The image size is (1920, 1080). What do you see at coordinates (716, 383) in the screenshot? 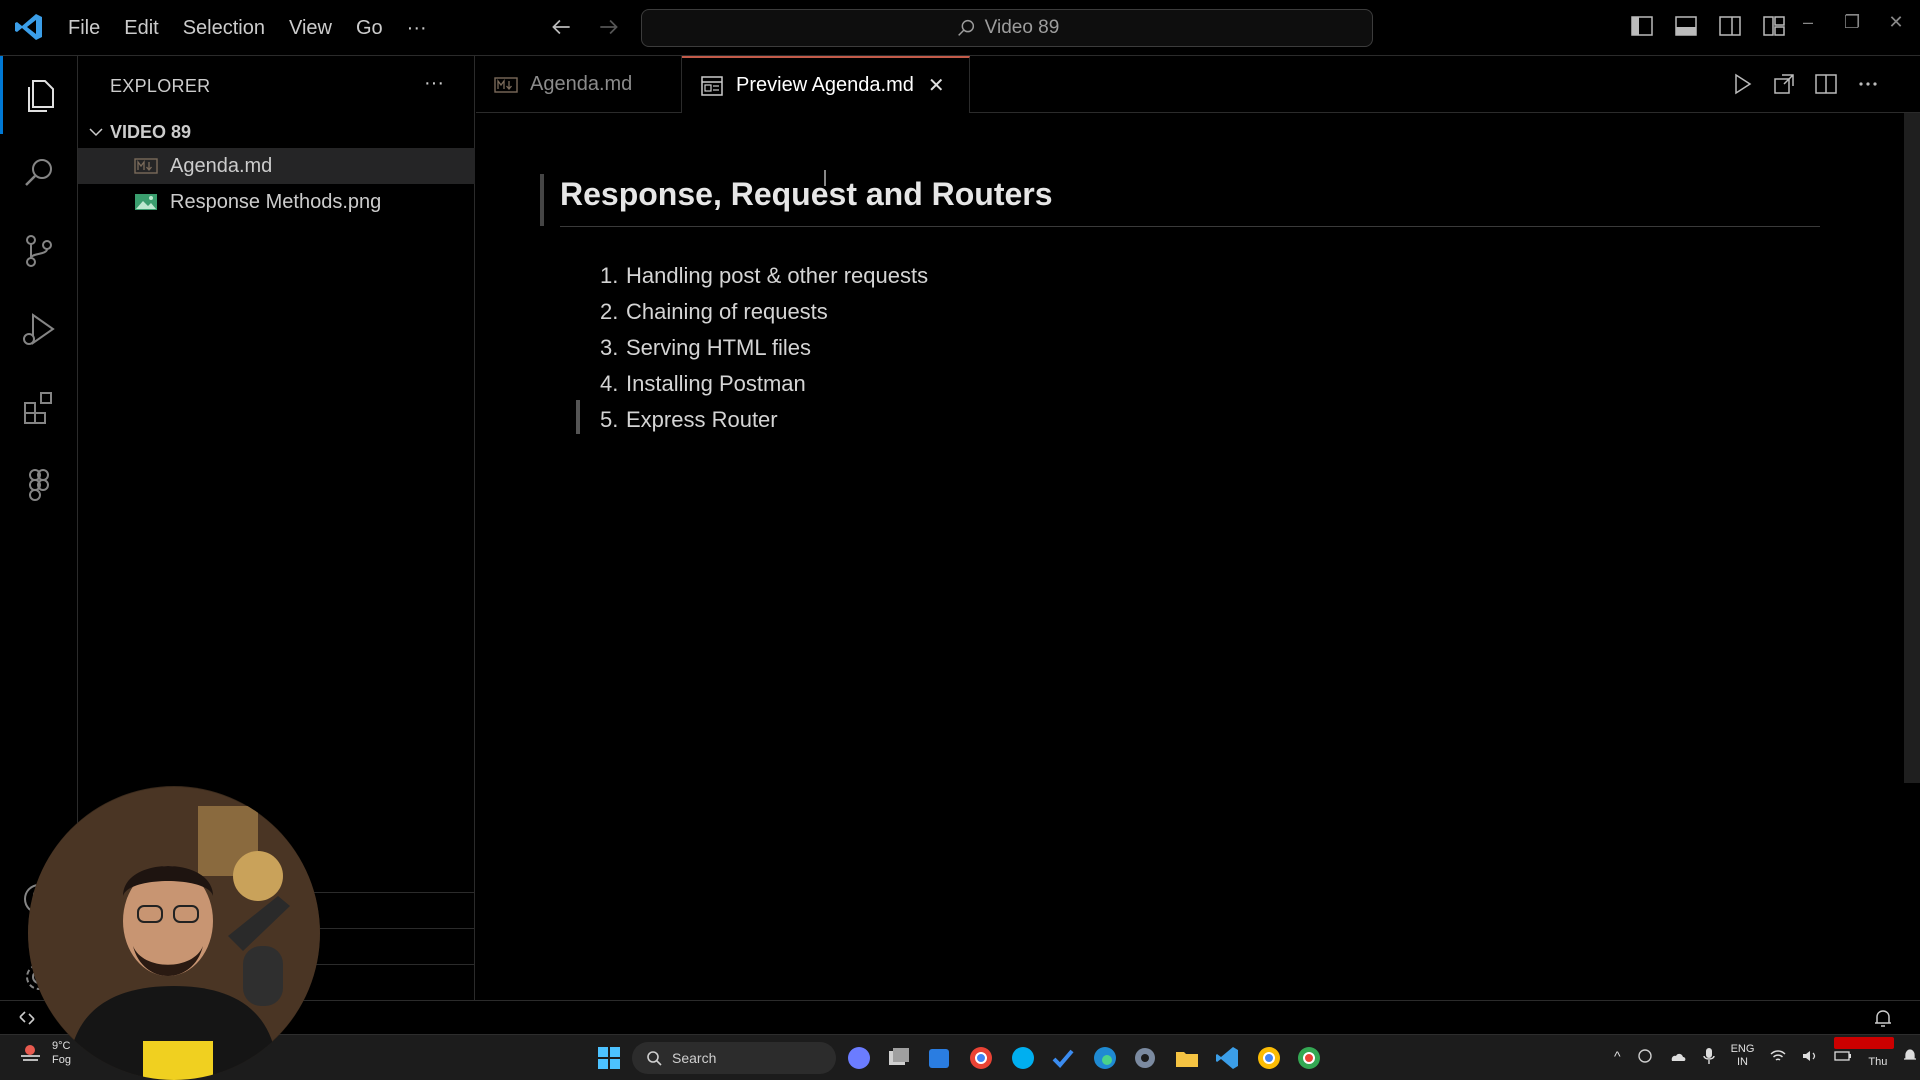
I see `list-text: Installing Postman` at bounding box center [716, 383].